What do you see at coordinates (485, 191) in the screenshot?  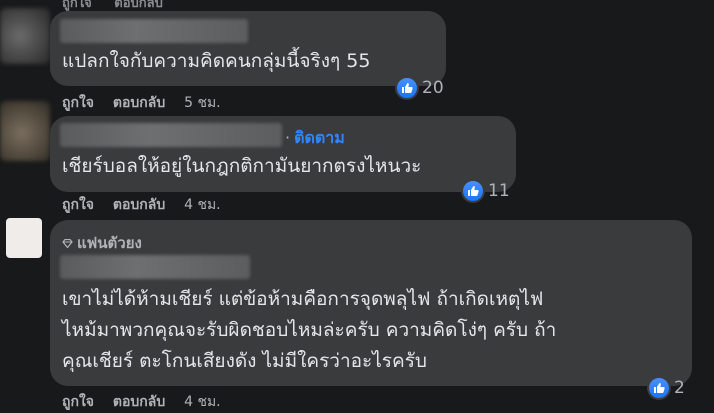 I see `reaction-summary: 11` at bounding box center [485, 191].